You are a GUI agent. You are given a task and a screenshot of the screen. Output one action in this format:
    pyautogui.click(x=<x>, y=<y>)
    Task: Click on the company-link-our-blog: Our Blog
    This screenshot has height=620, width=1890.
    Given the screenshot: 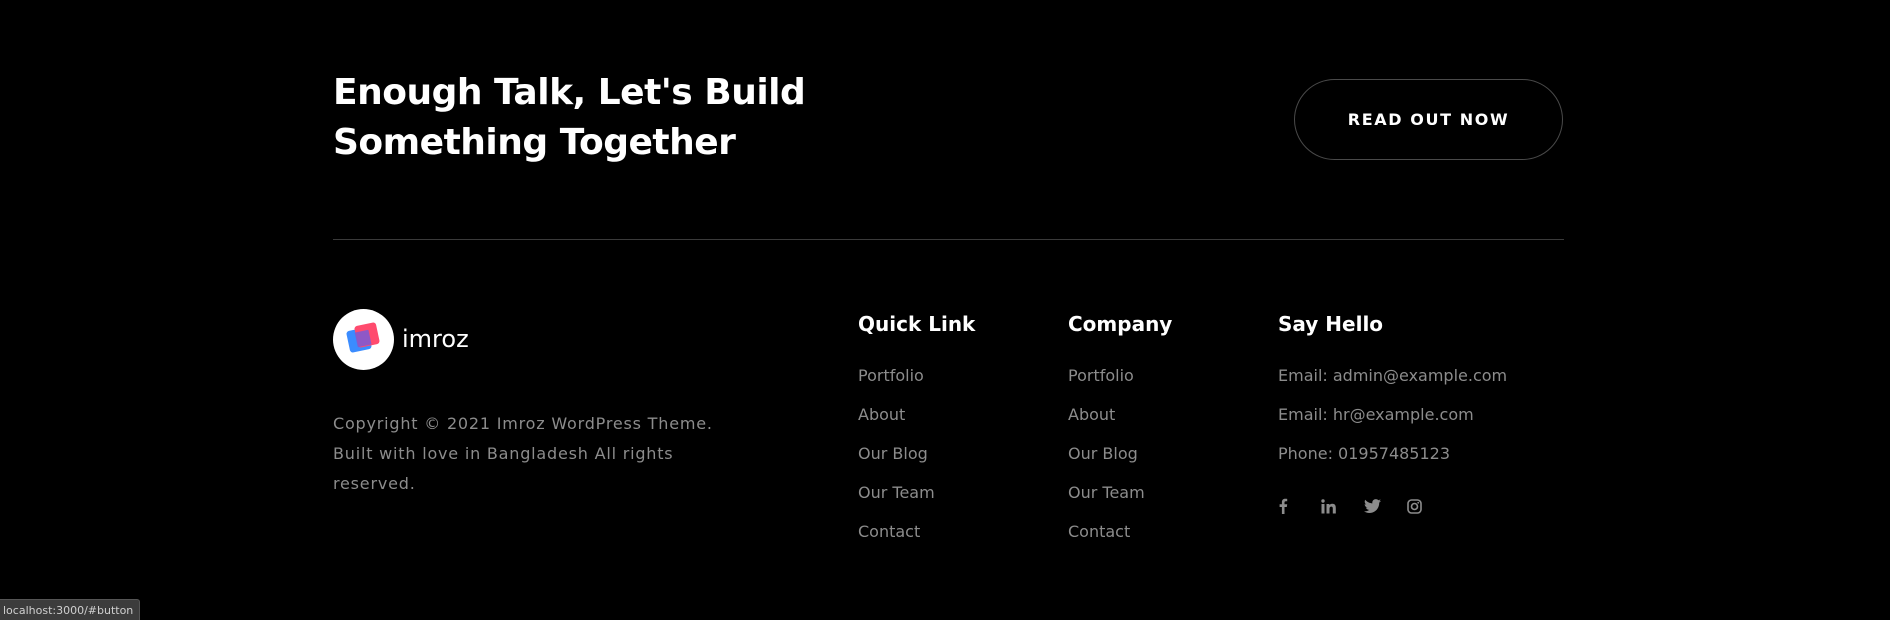 What is the action you would take?
    pyautogui.click(x=1103, y=453)
    